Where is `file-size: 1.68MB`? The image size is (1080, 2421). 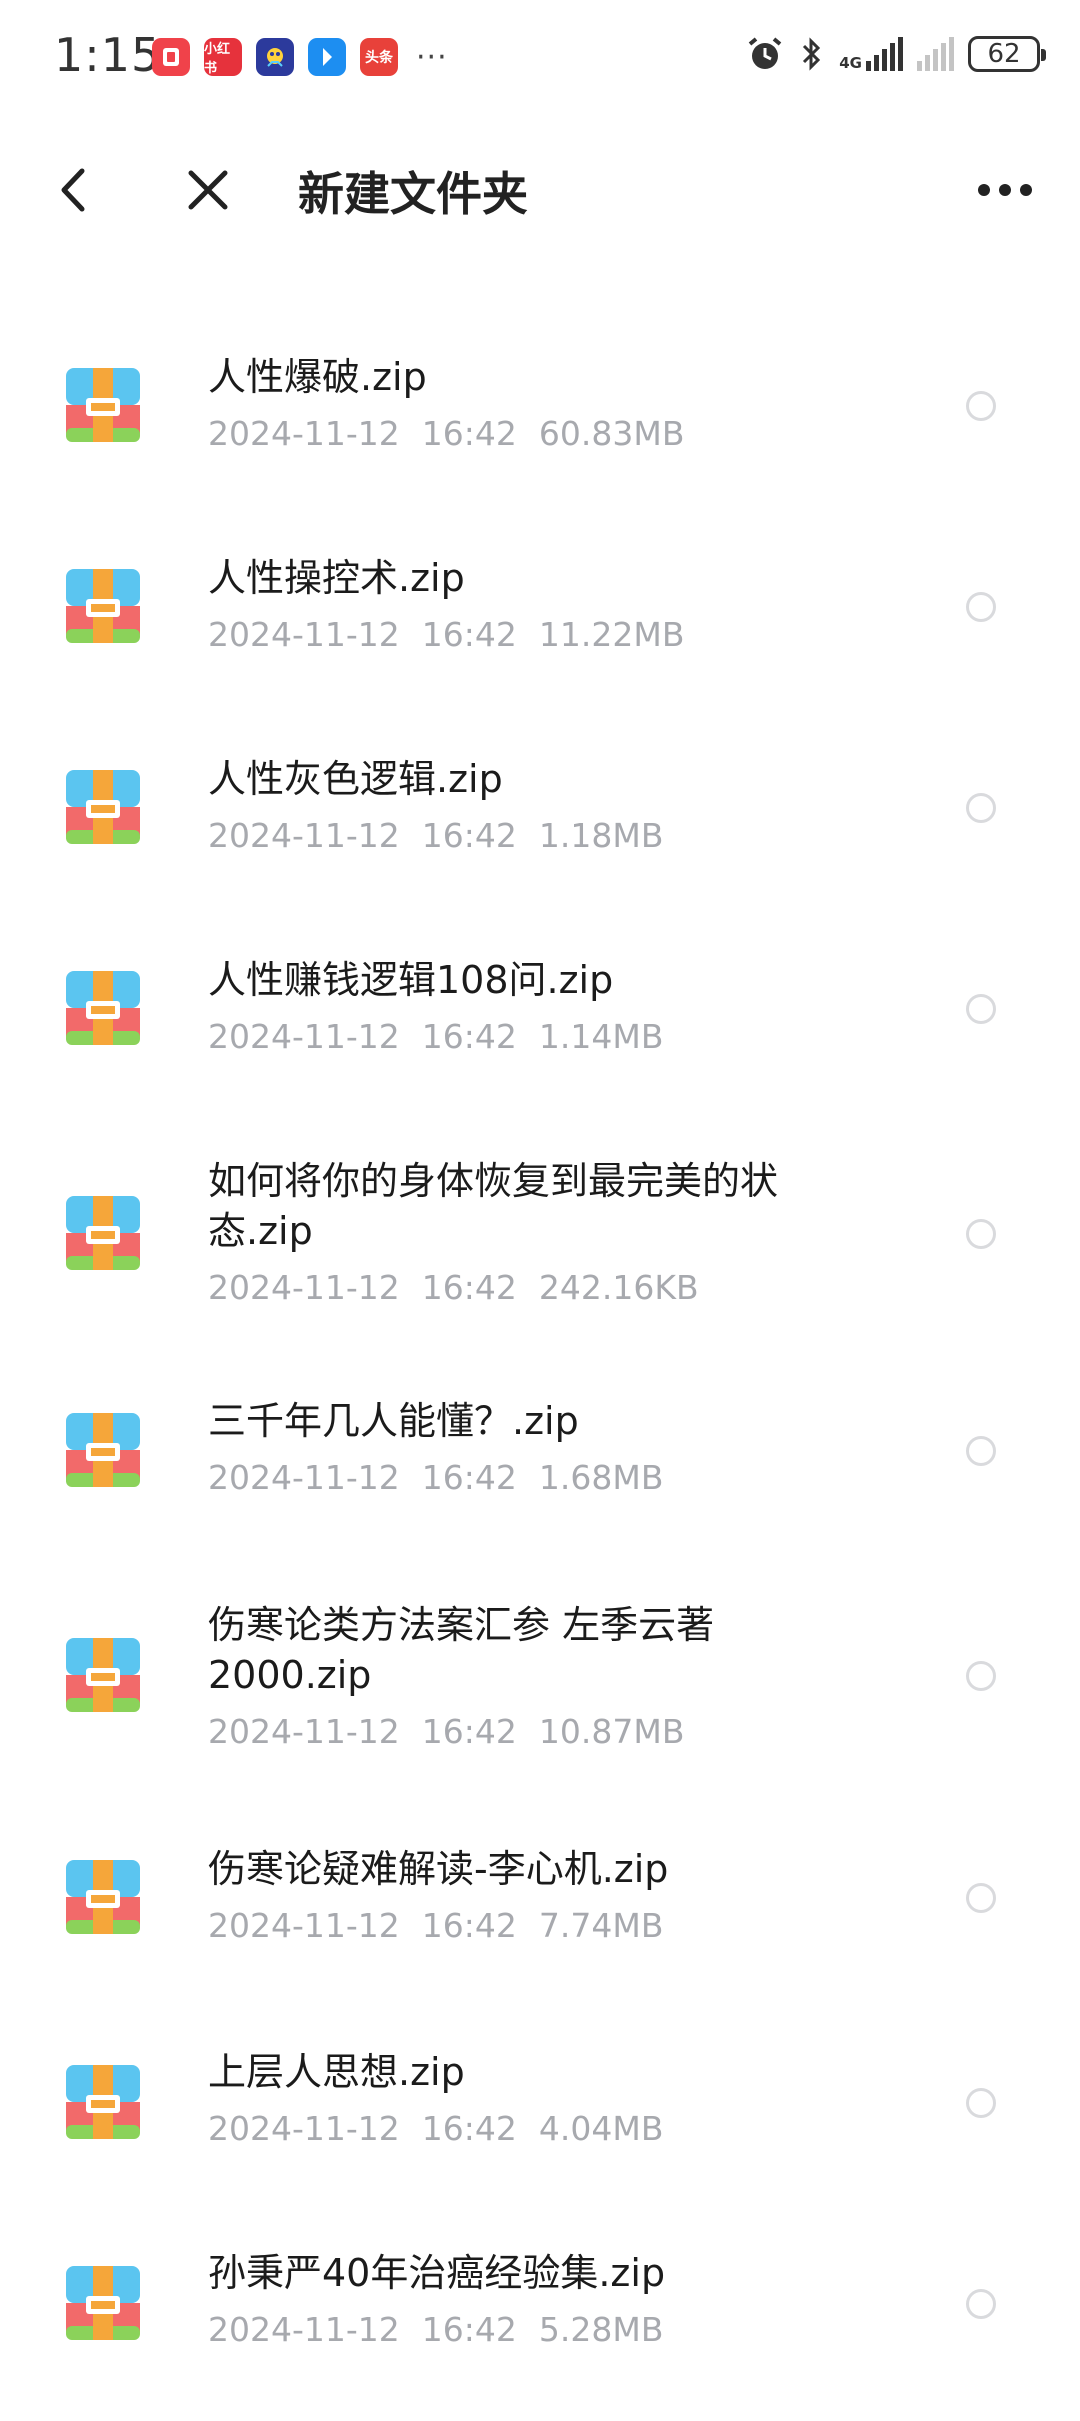
file-size: 1.68MB is located at coordinates (601, 1477).